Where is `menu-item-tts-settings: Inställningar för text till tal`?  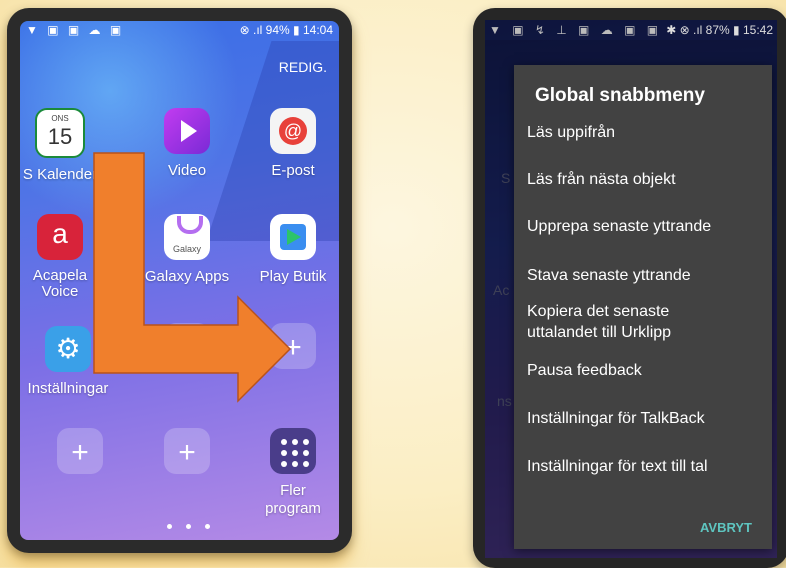
menu-item-tts-settings: Inställningar för text till tal is located at coordinates (617, 466).